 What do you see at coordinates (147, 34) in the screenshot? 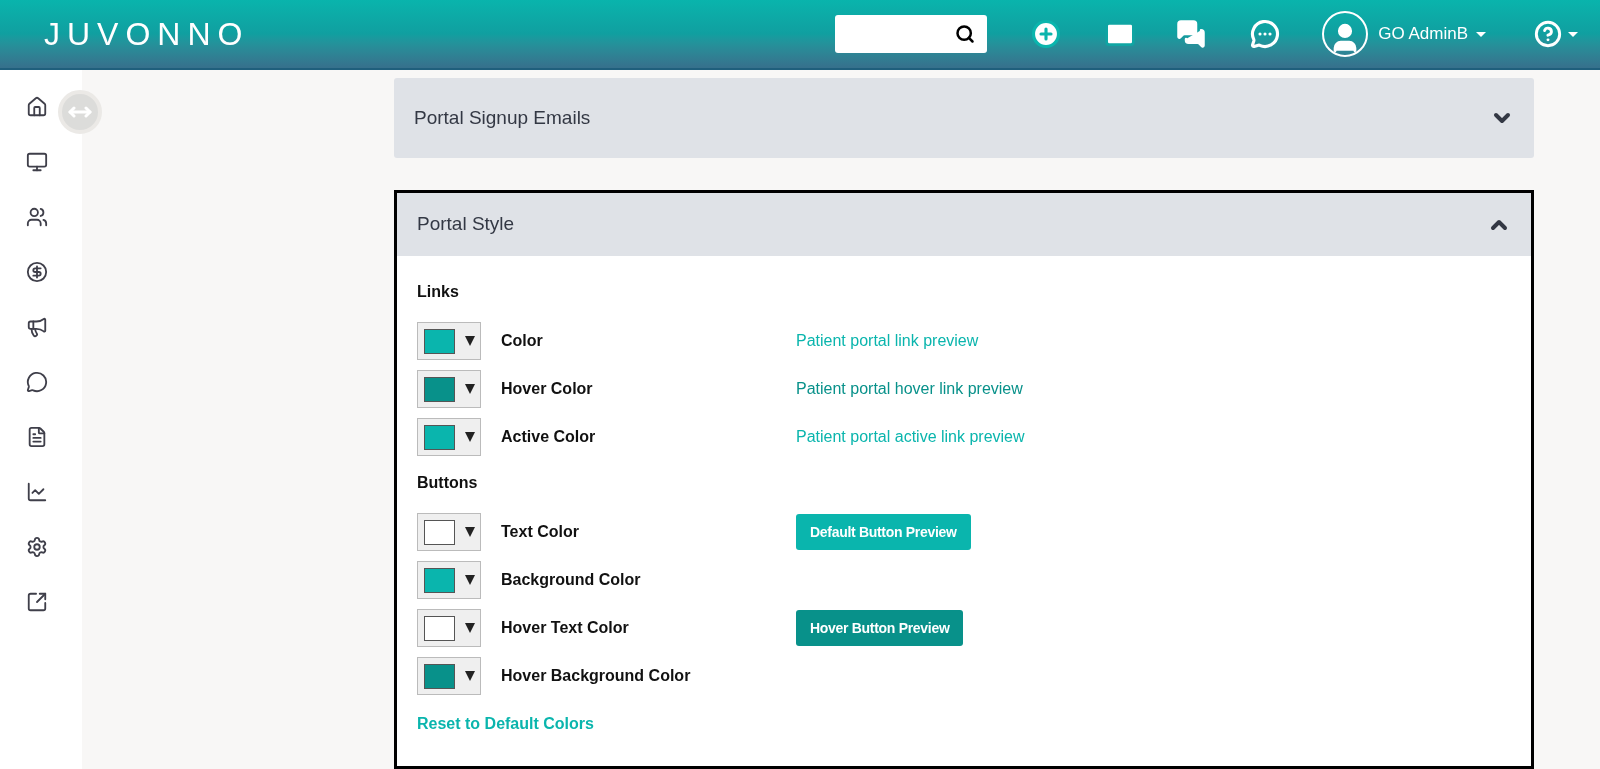
I see `logo: JUVONNO` at bounding box center [147, 34].